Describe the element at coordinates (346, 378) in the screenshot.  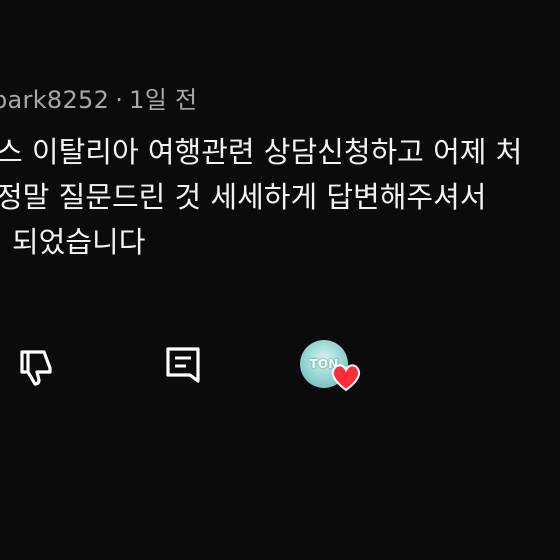
I see `red-heart-icon` at that location.